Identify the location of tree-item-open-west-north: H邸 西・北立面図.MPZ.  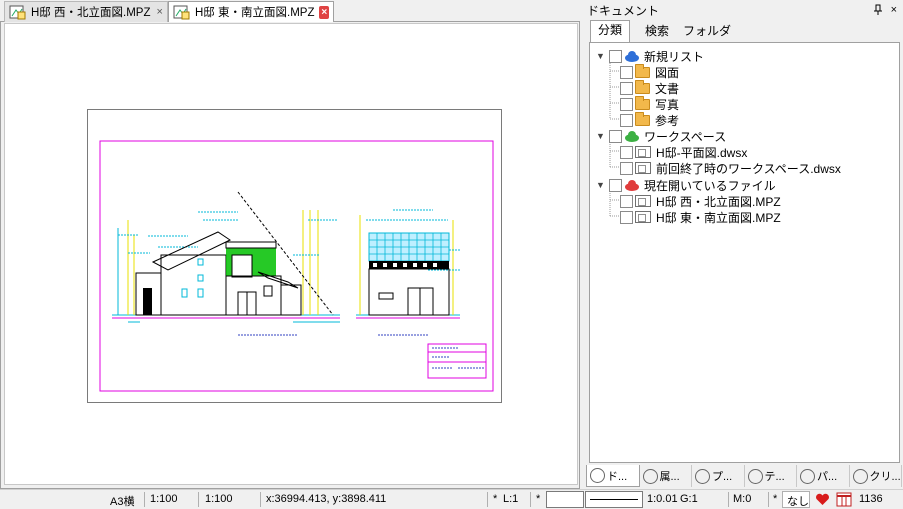
(700, 201).